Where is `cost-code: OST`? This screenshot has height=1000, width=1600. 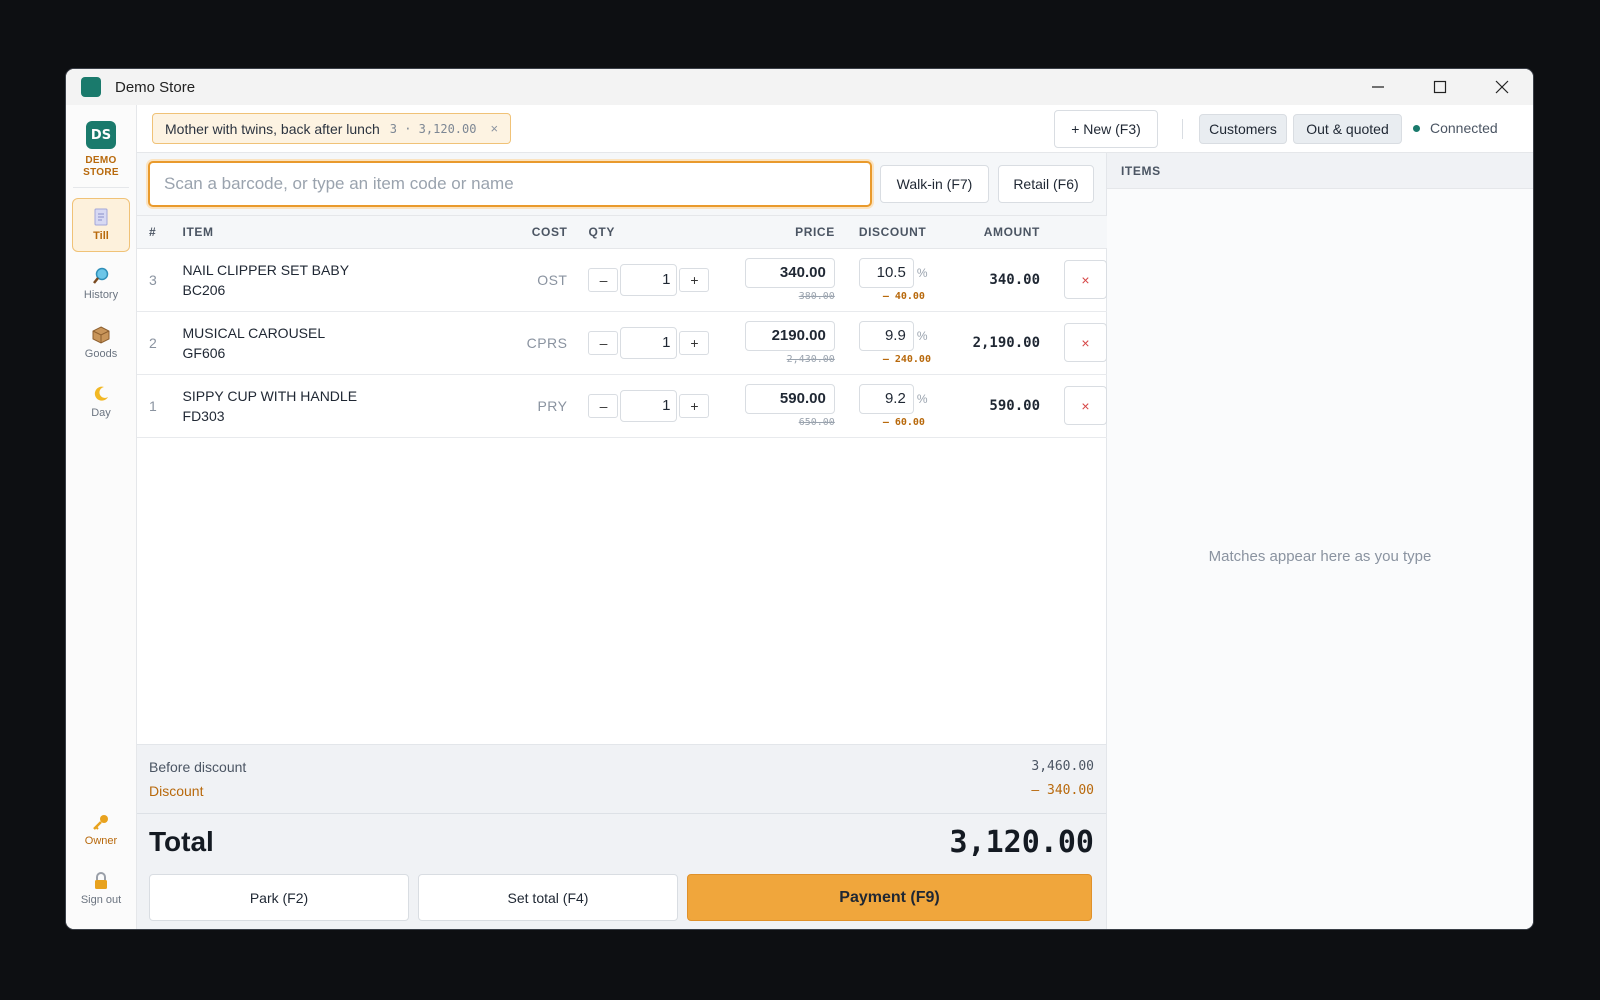
cost-code: OST is located at coordinates (542, 280).